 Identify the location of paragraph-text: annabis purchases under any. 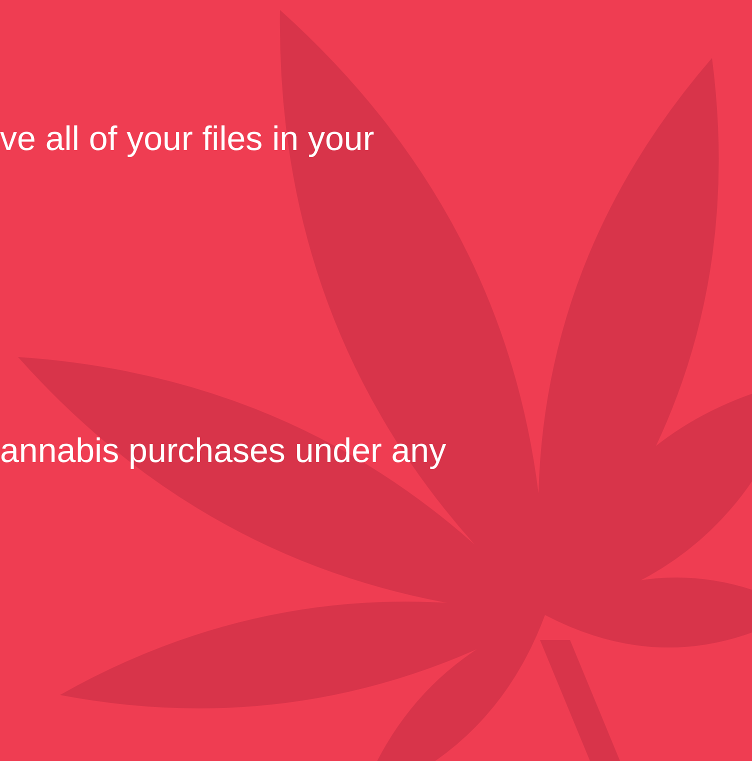
(224, 451).